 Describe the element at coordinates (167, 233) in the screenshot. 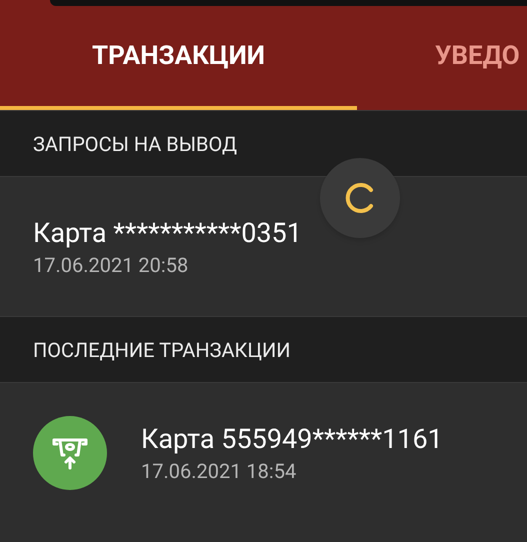

I see `card-number: Карта ***********0351` at that location.